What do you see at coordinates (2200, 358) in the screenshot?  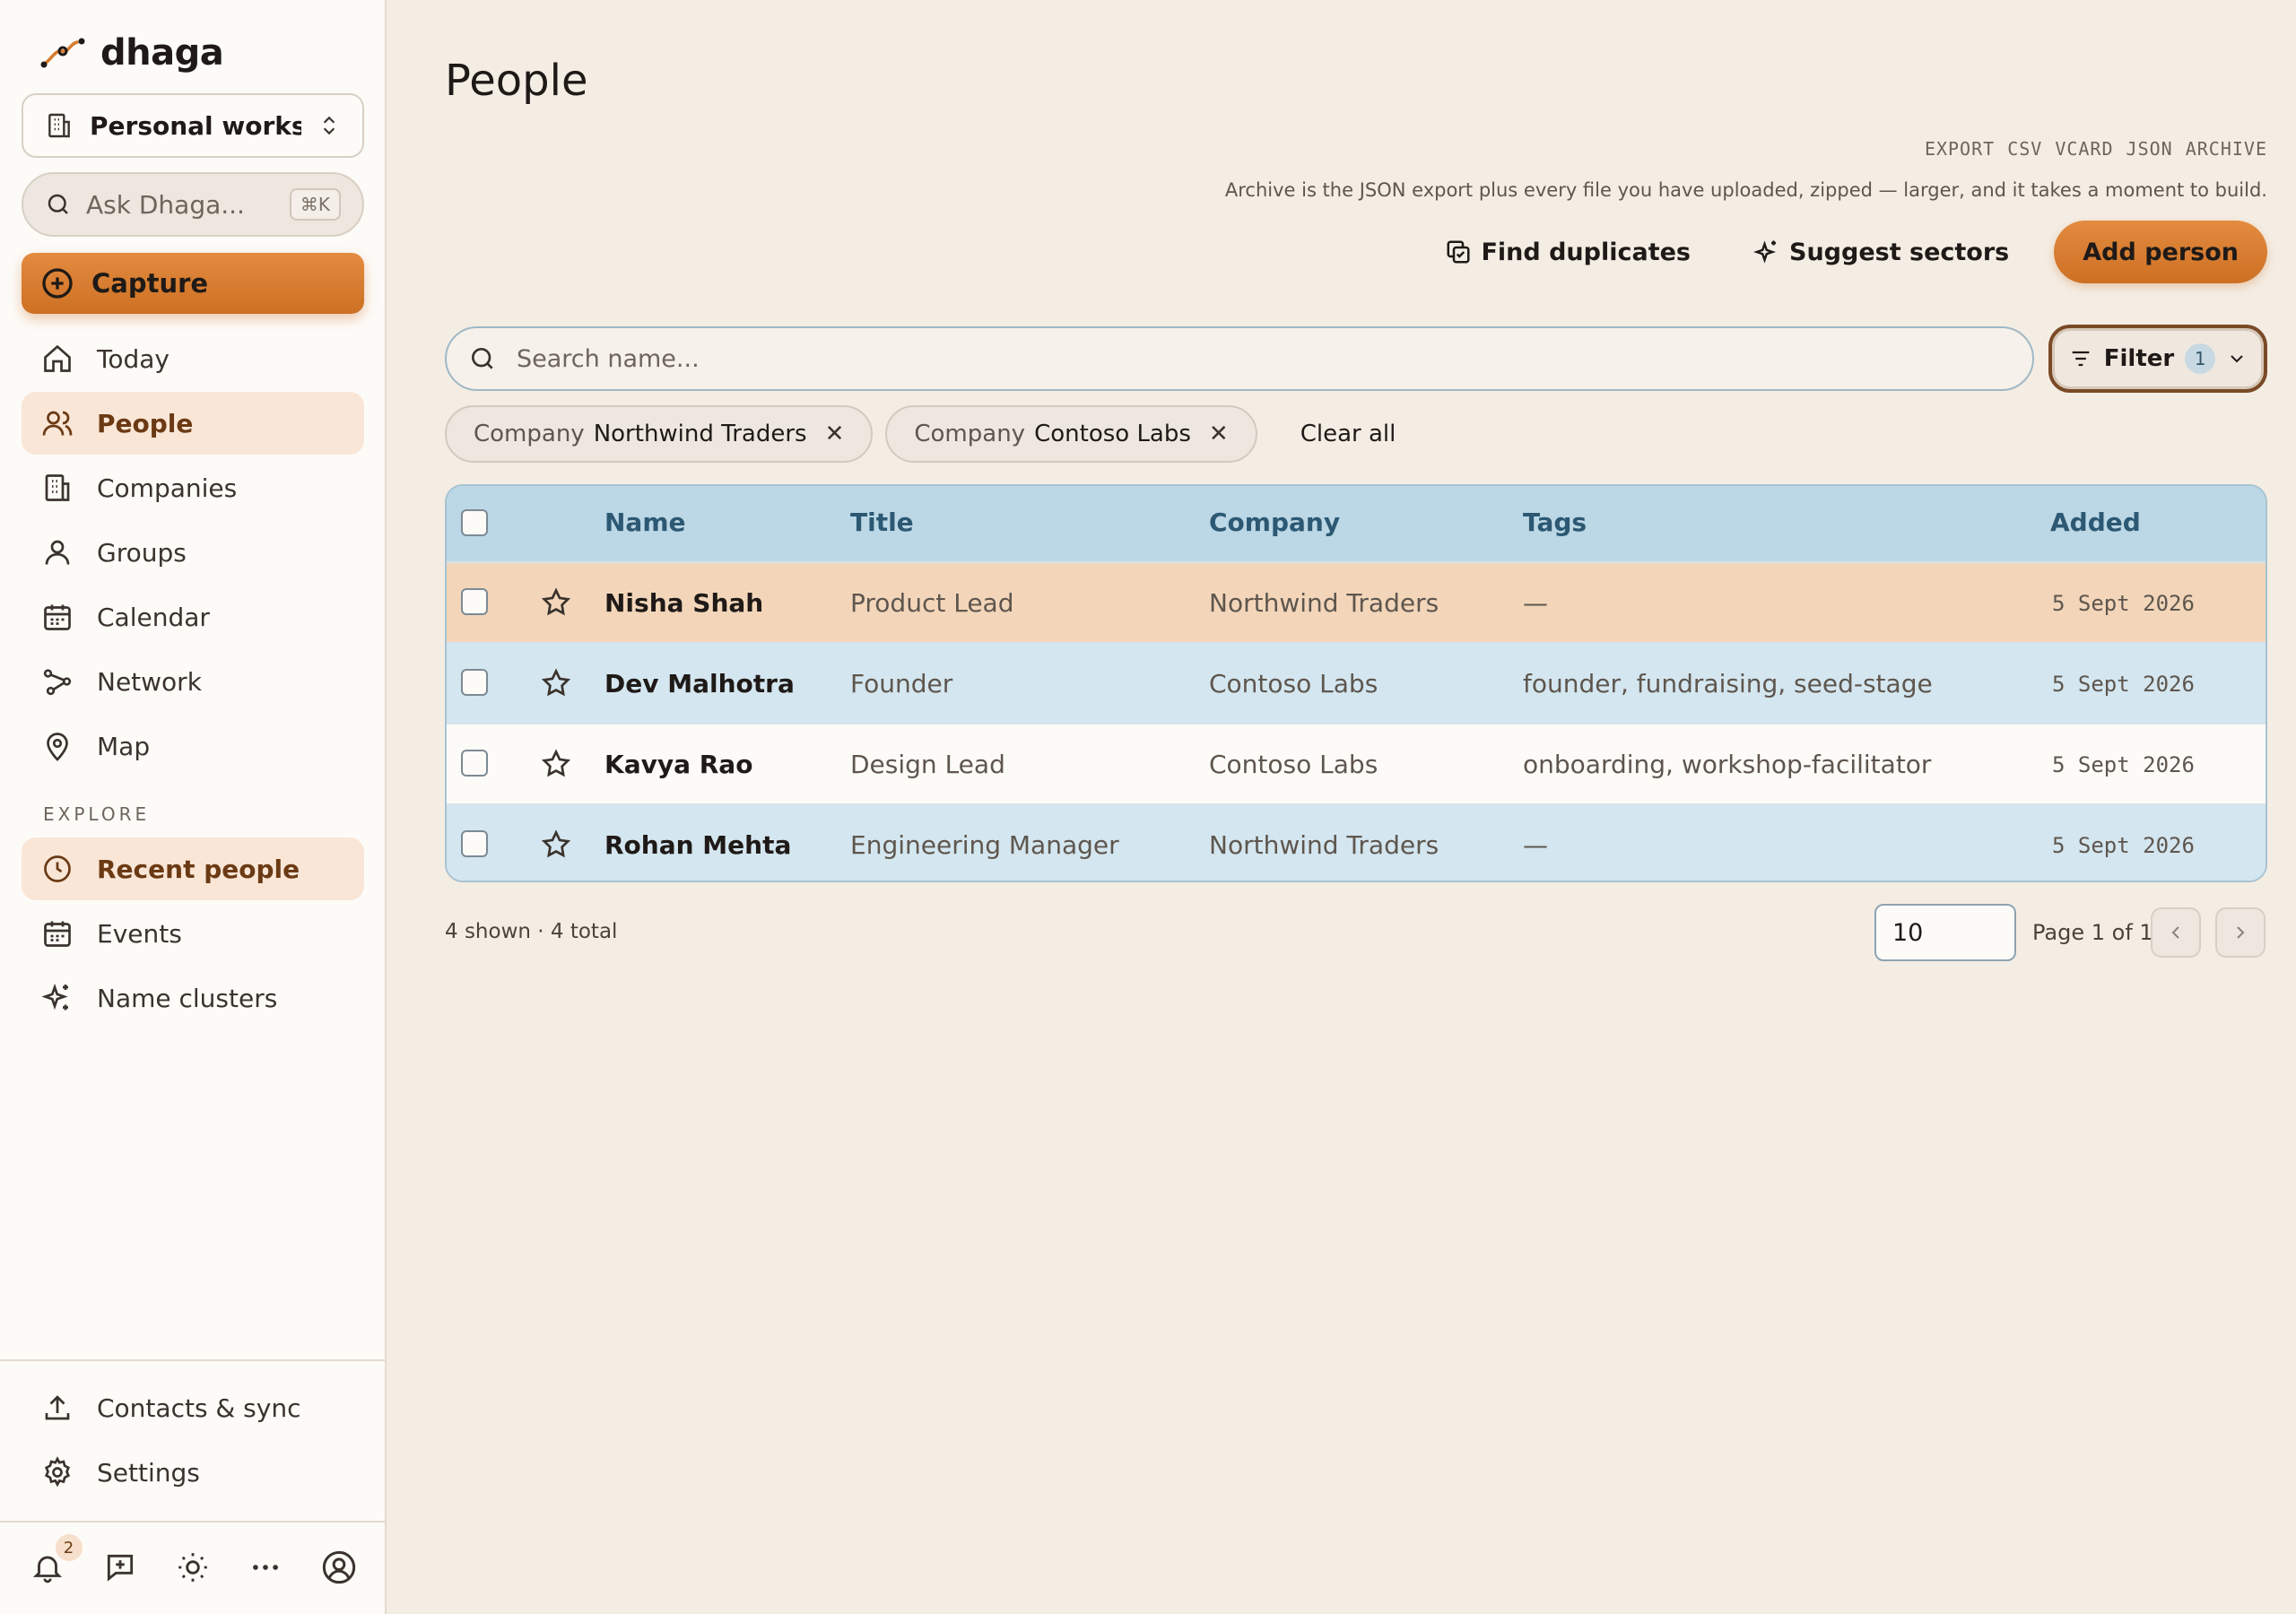 I see `filter-count-badge: 1` at bounding box center [2200, 358].